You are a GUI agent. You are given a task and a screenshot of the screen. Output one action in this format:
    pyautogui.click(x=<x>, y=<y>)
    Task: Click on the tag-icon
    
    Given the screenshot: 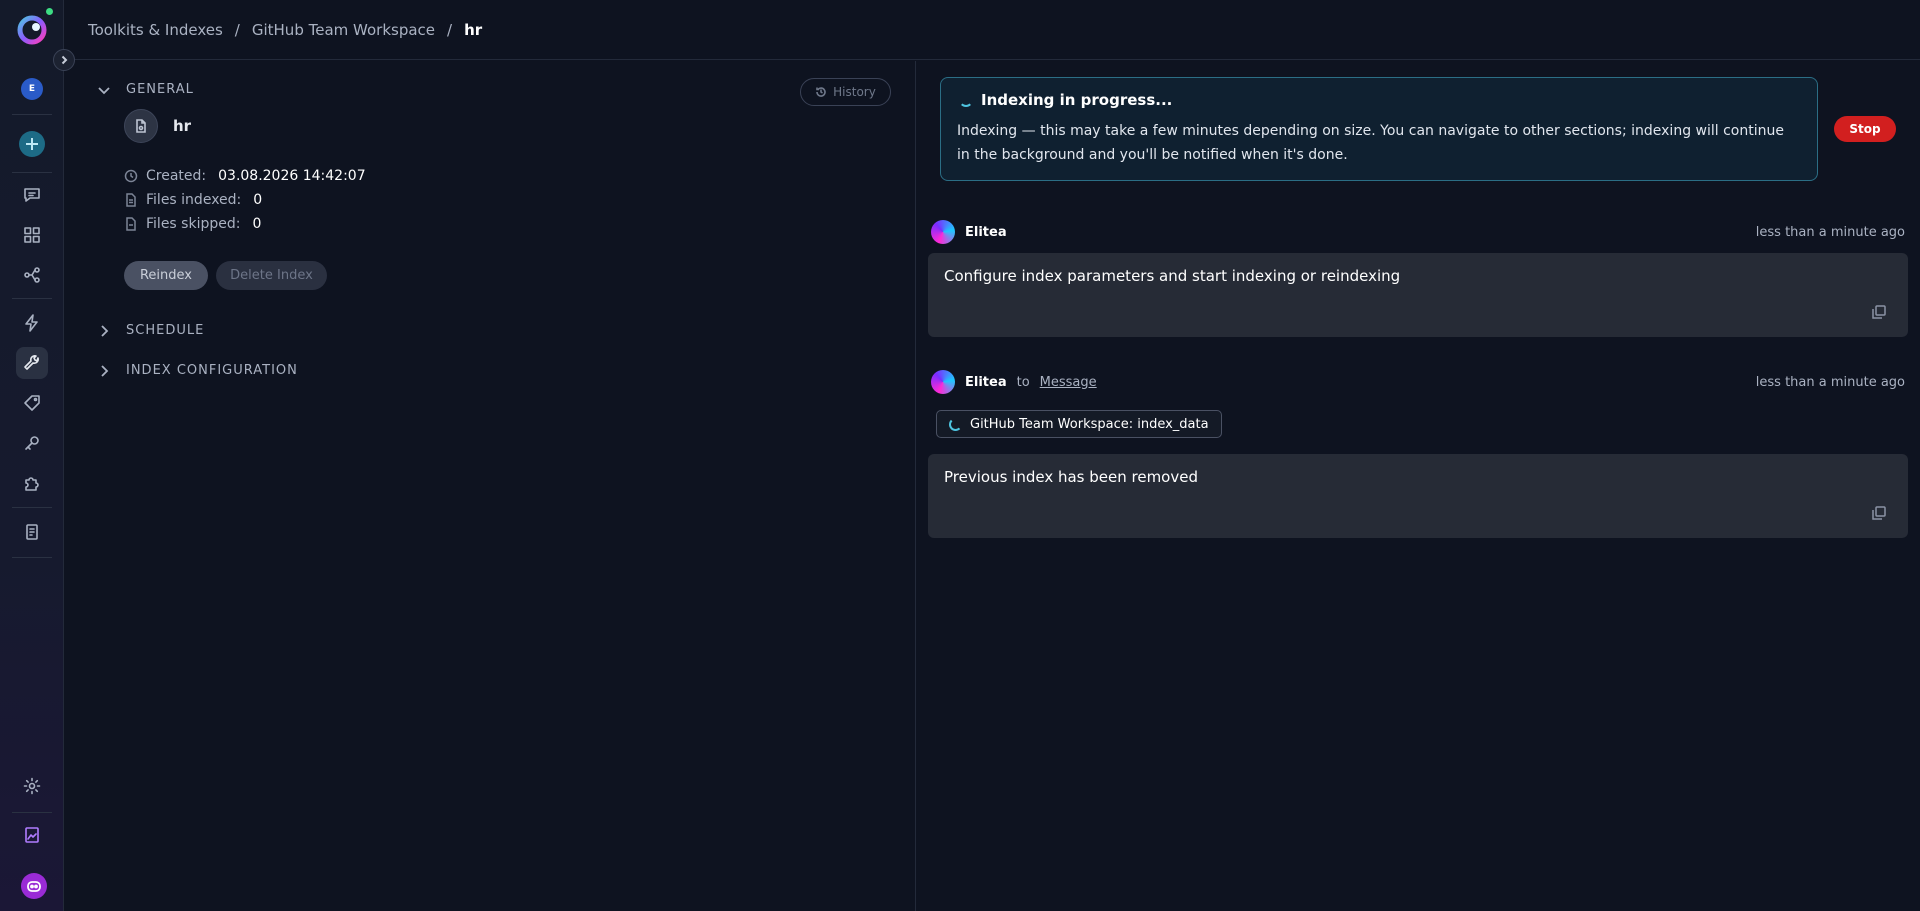 What is the action you would take?
    pyautogui.click(x=32, y=403)
    